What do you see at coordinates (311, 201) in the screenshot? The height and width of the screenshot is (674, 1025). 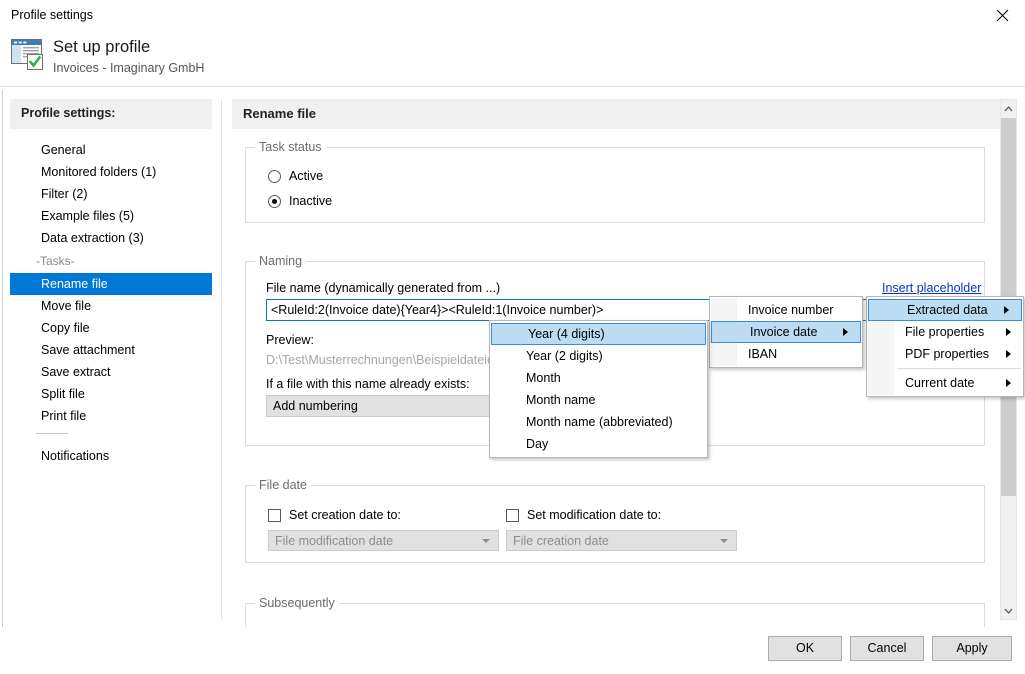 I see `radio-inactive-label: Inactive` at bounding box center [311, 201].